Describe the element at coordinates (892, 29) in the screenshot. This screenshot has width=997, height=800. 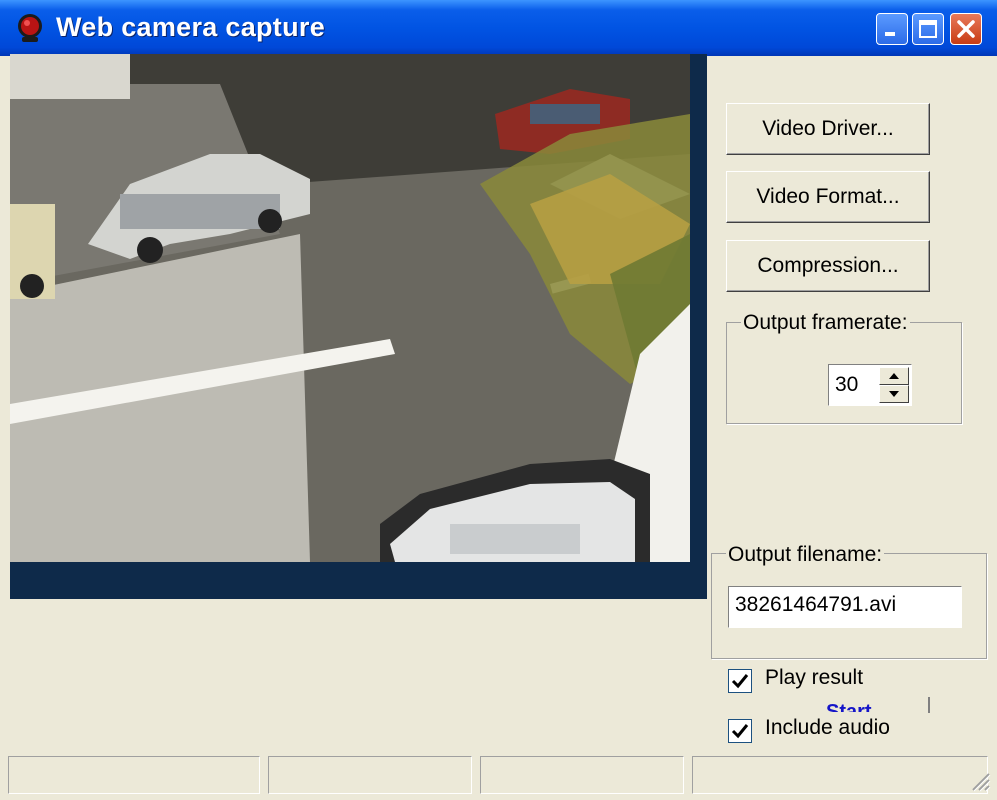
I see `minimize-button` at that location.